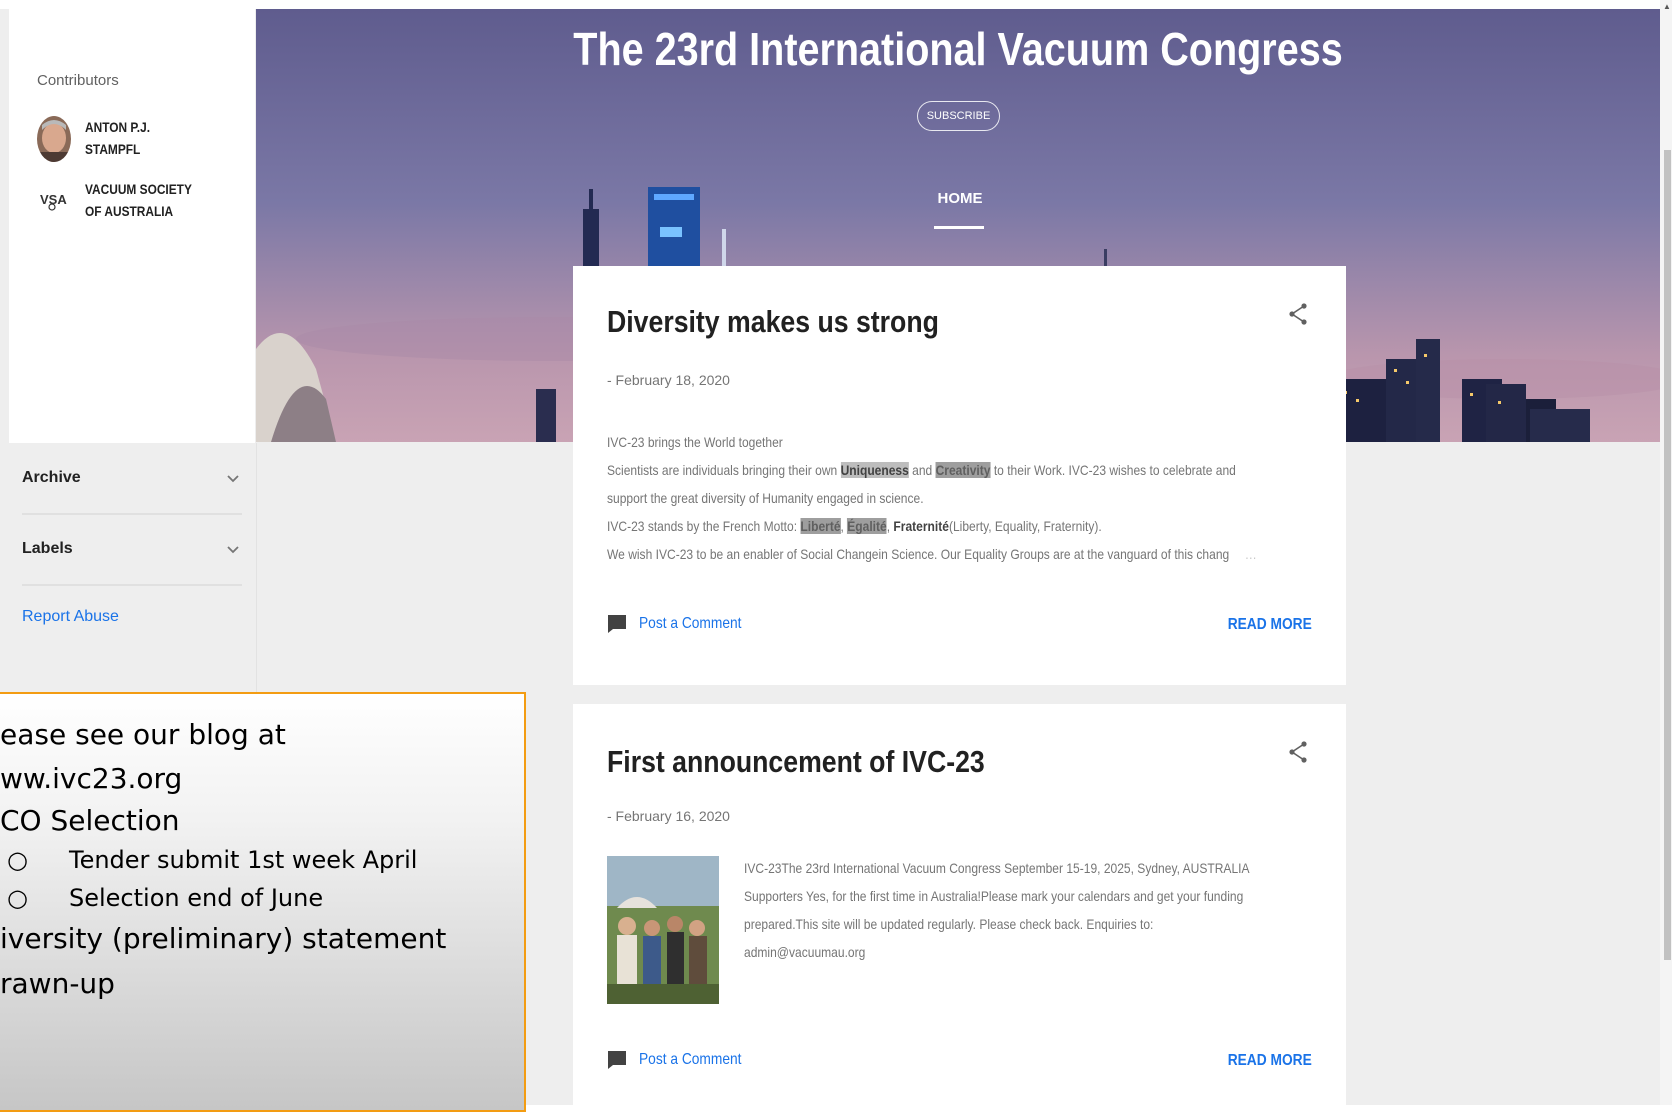 This screenshot has height=1112, width=1672. What do you see at coordinates (78, 80) in the screenshot?
I see `contributors-title: Contributors` at bounding box center [78, 80].